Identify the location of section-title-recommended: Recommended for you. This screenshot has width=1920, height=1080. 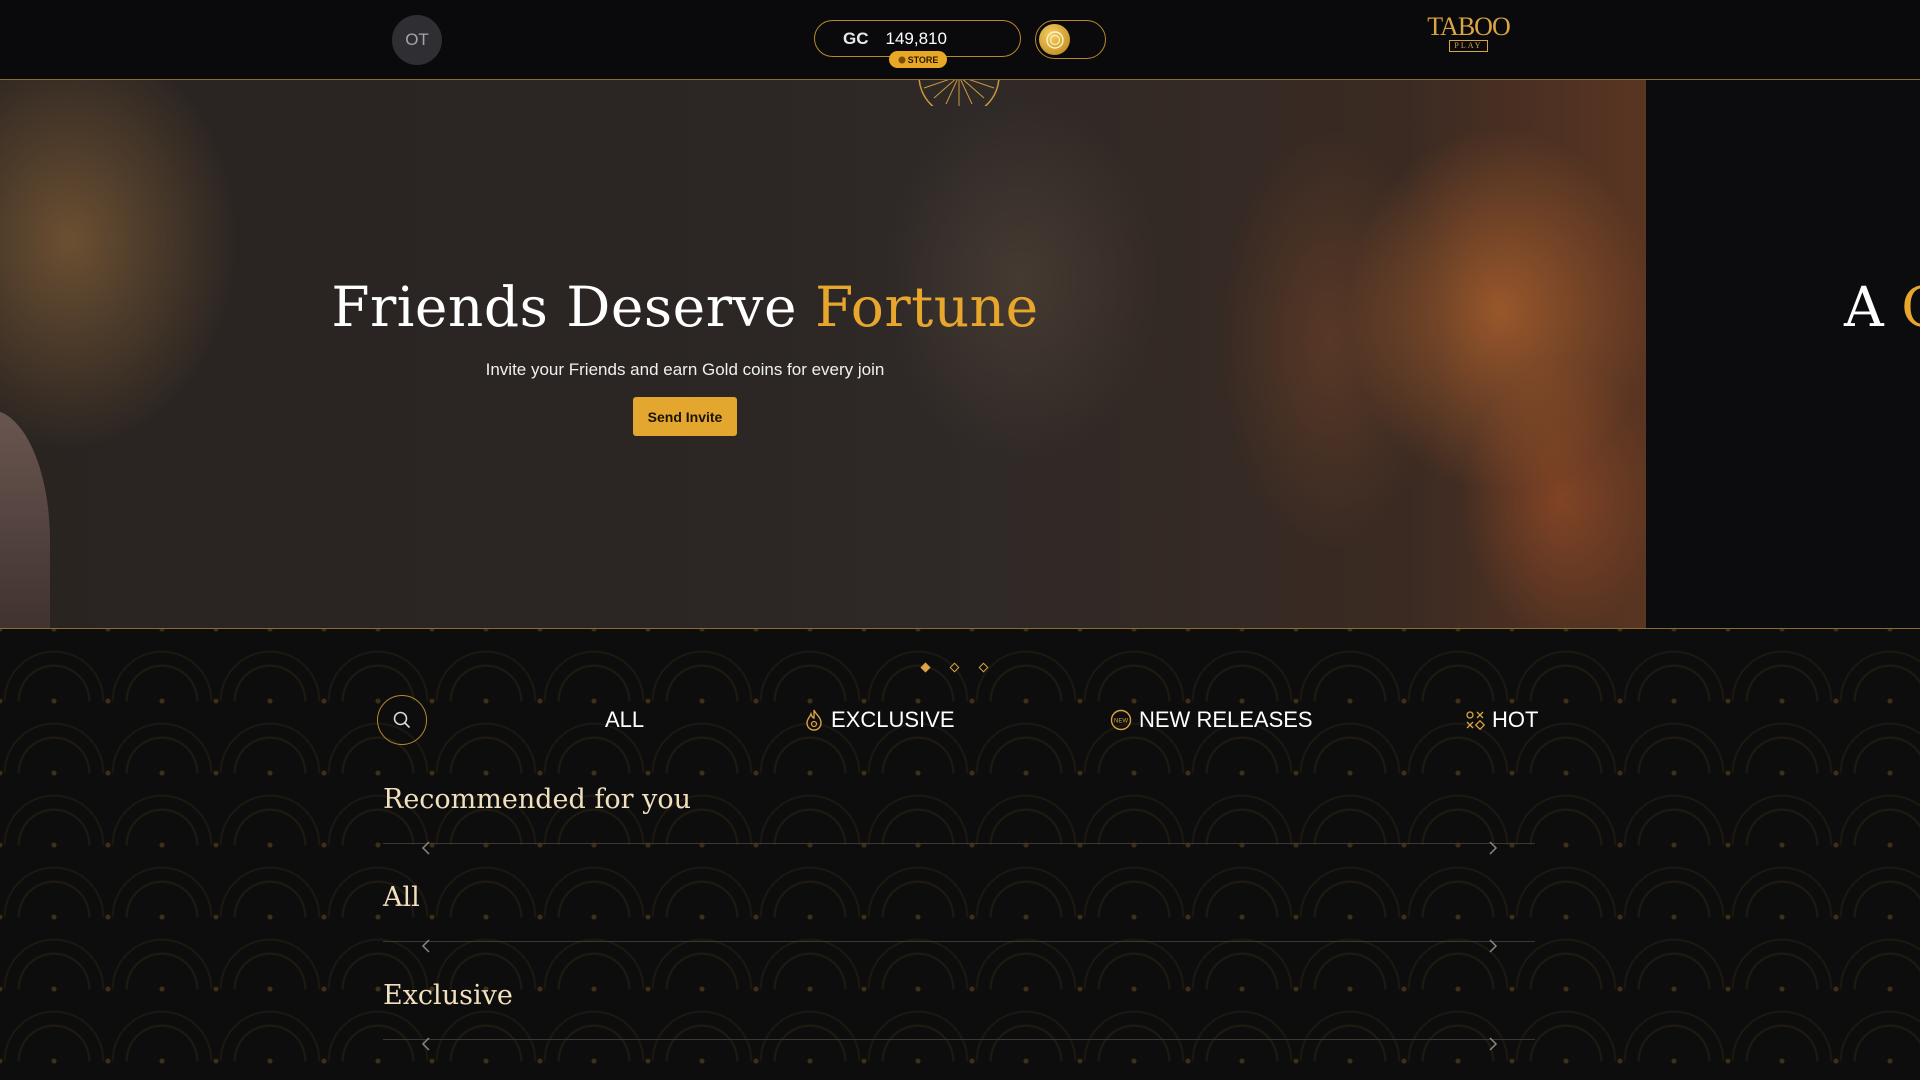
(537, 799).